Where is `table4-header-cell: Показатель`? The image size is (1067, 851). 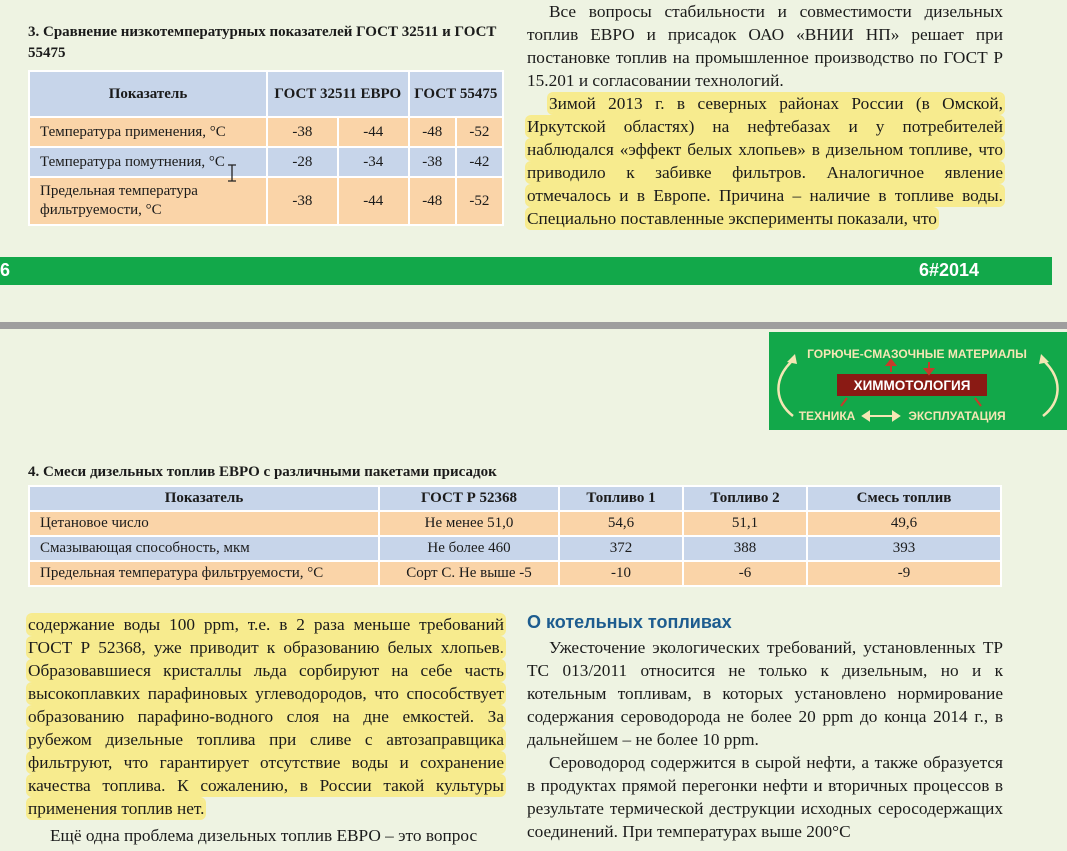
table4-header-cell: Показатель is located at coordinates (204, 498).